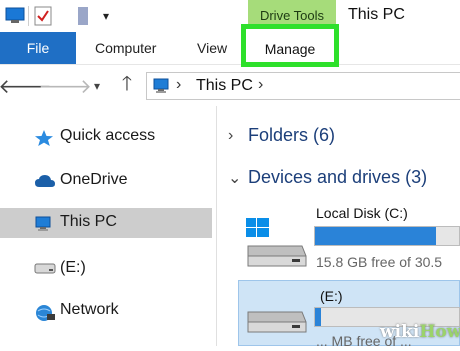 The image size is (460, 351). I want to click on tab-file: File, so click(38, 48).